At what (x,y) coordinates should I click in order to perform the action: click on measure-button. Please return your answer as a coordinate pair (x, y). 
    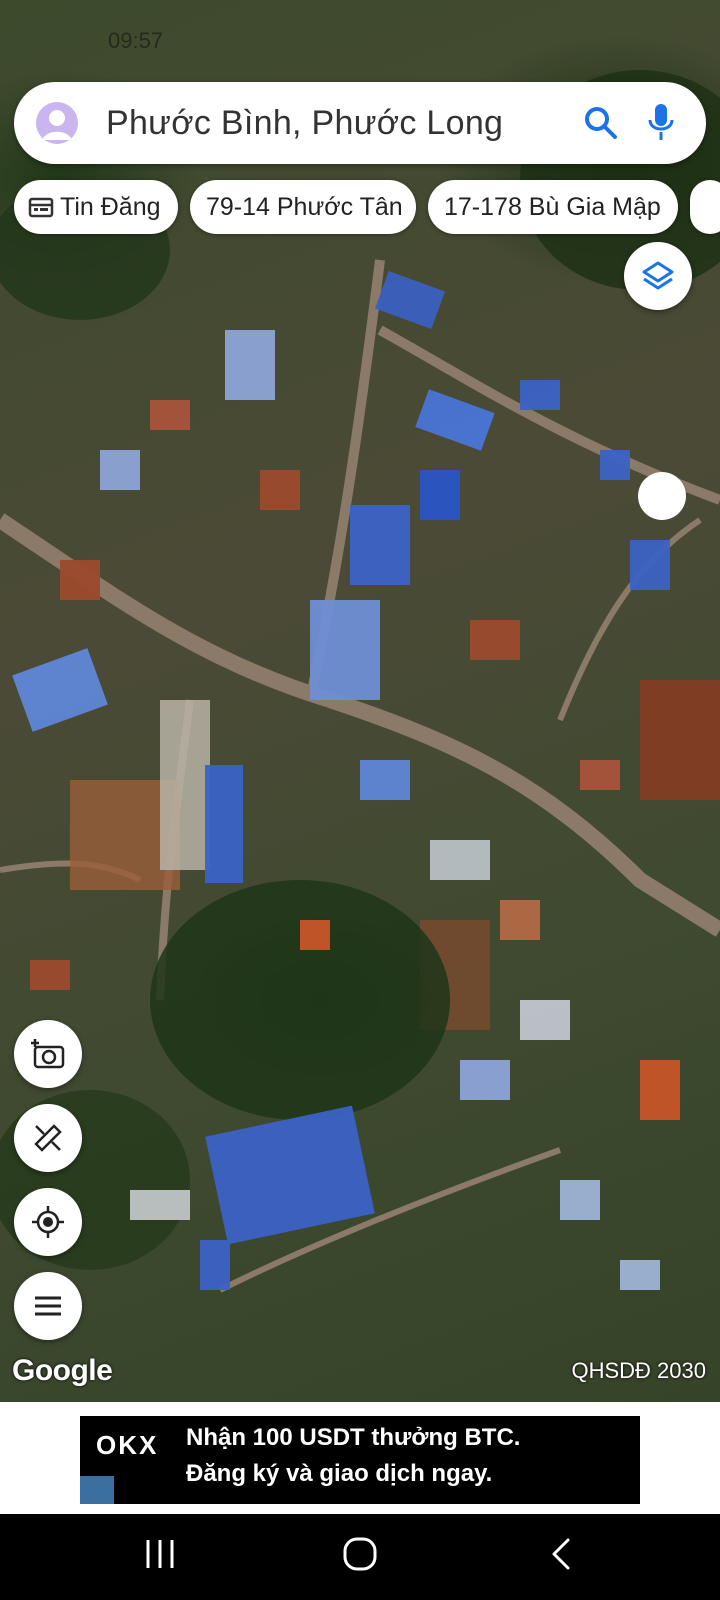
    Looking at the image, I should click on (48, 1138).